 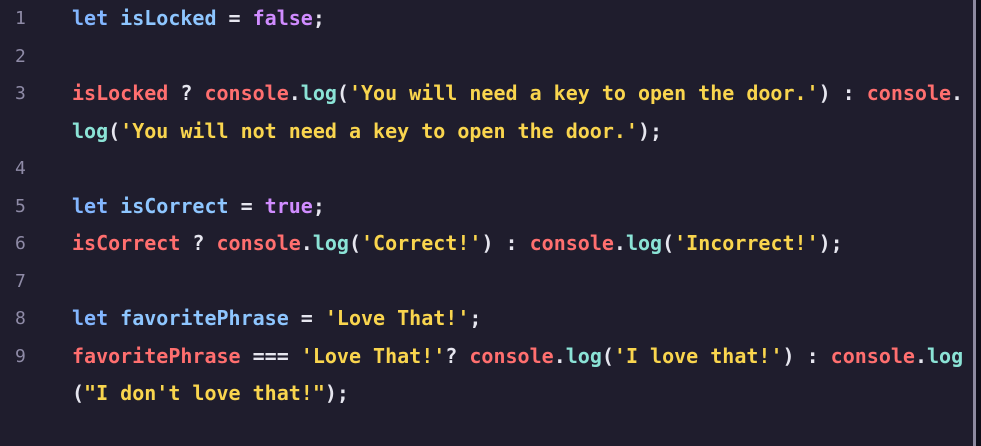 I want to click on line-number: 3, so click(x=20, y=93).